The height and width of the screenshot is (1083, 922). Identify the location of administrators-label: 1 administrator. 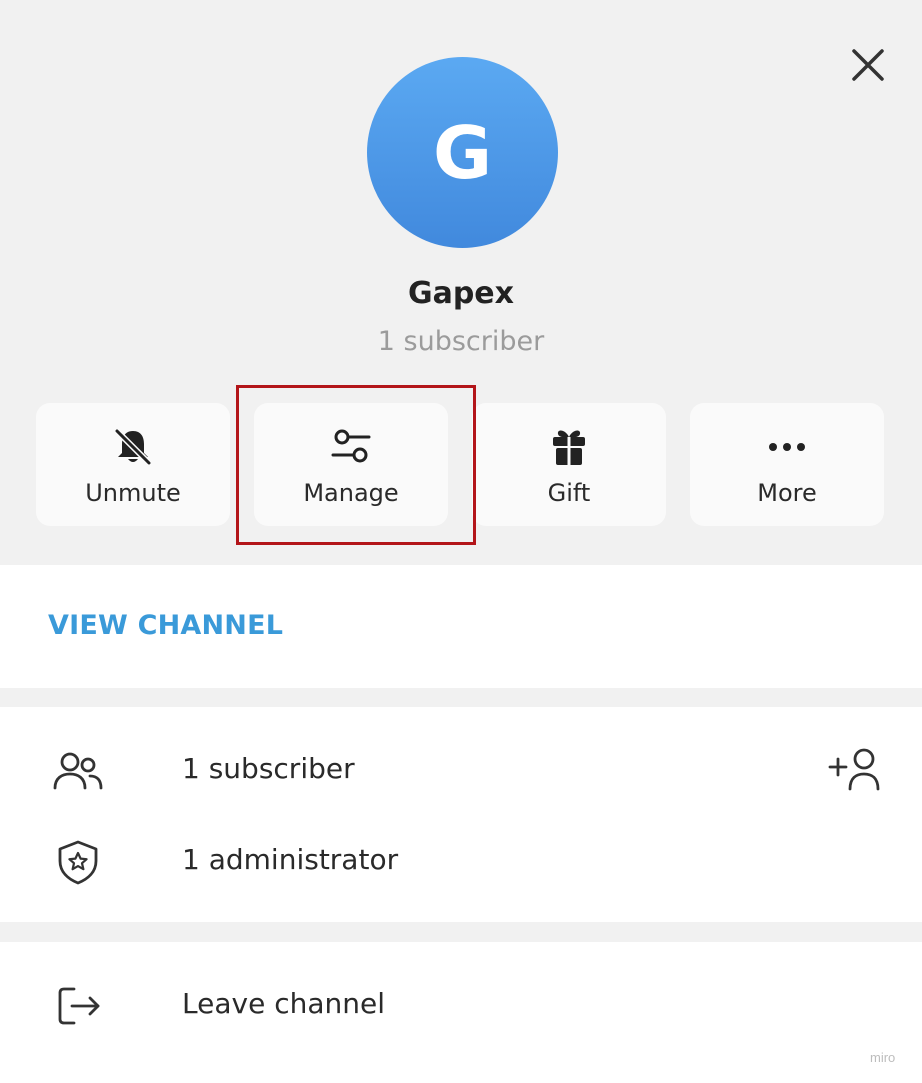
(290, 859).